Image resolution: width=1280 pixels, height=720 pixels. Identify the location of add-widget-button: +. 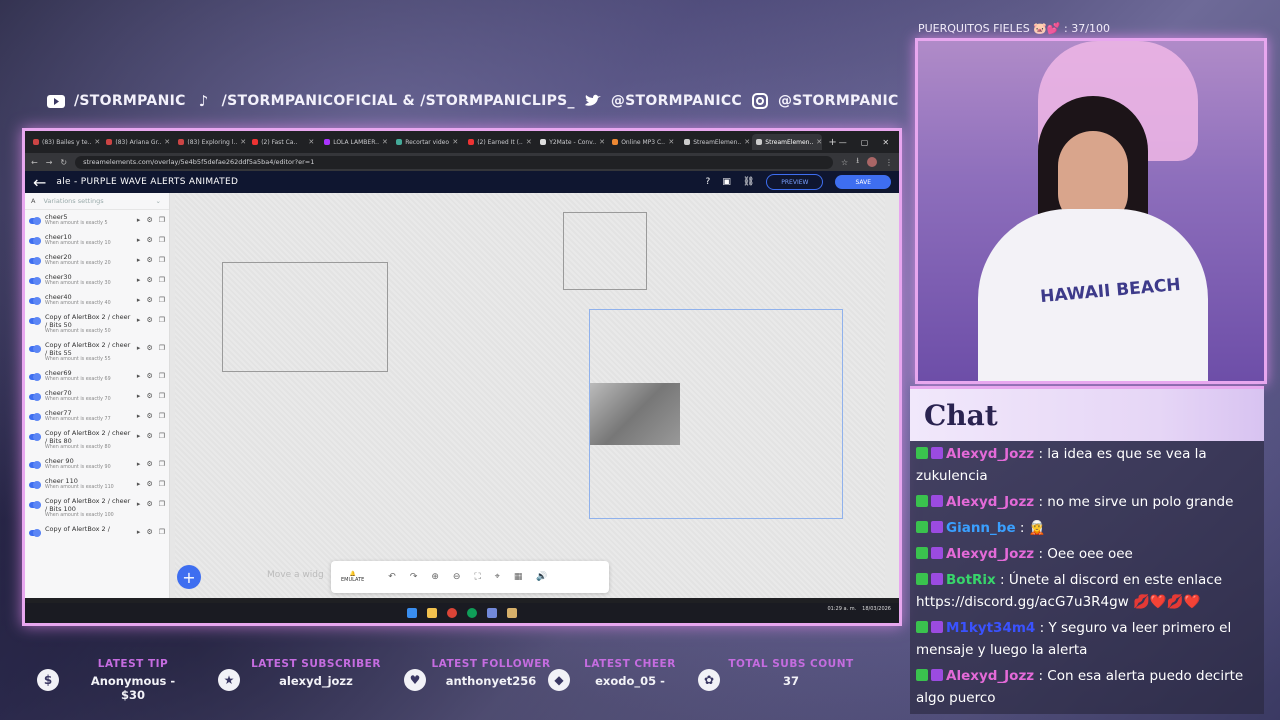
(189, 577).